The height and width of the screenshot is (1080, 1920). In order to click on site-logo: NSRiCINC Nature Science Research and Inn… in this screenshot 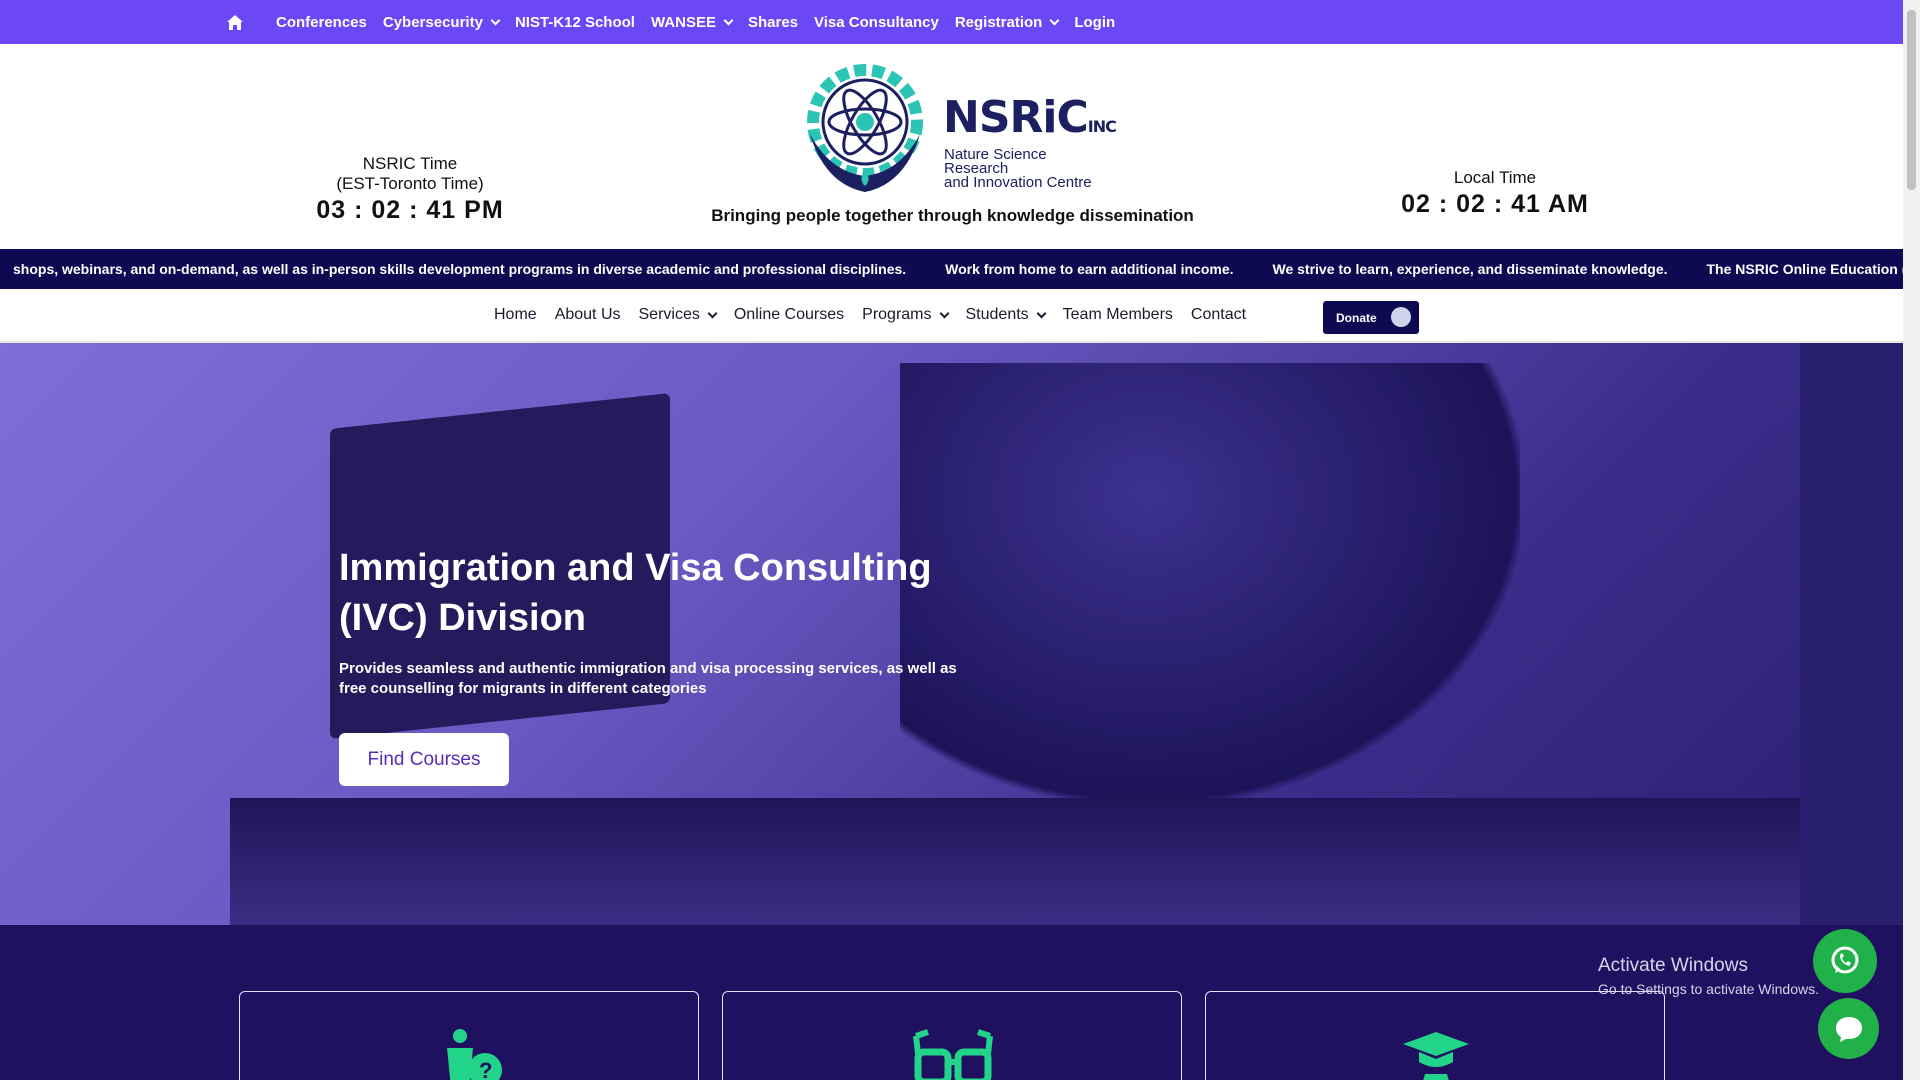, I will do `click(958, 130)`.